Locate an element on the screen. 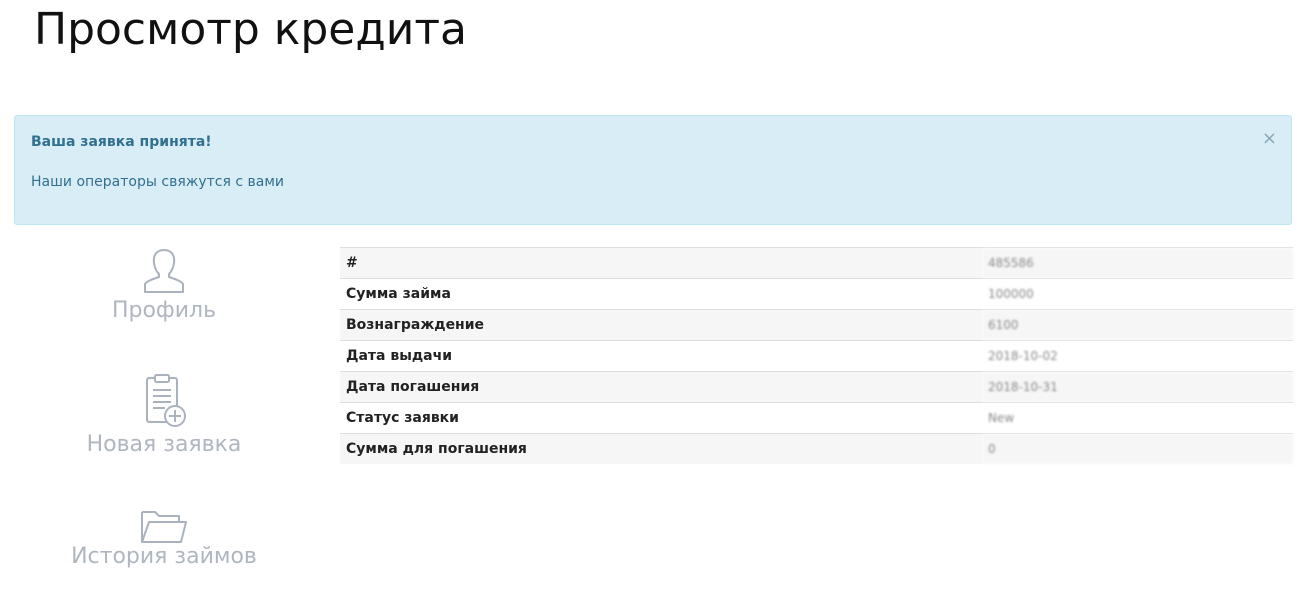 The width and height of the screenshot is (1316, 598). sidebar-item-profile: Профиль is located at coordinates (164, 284).